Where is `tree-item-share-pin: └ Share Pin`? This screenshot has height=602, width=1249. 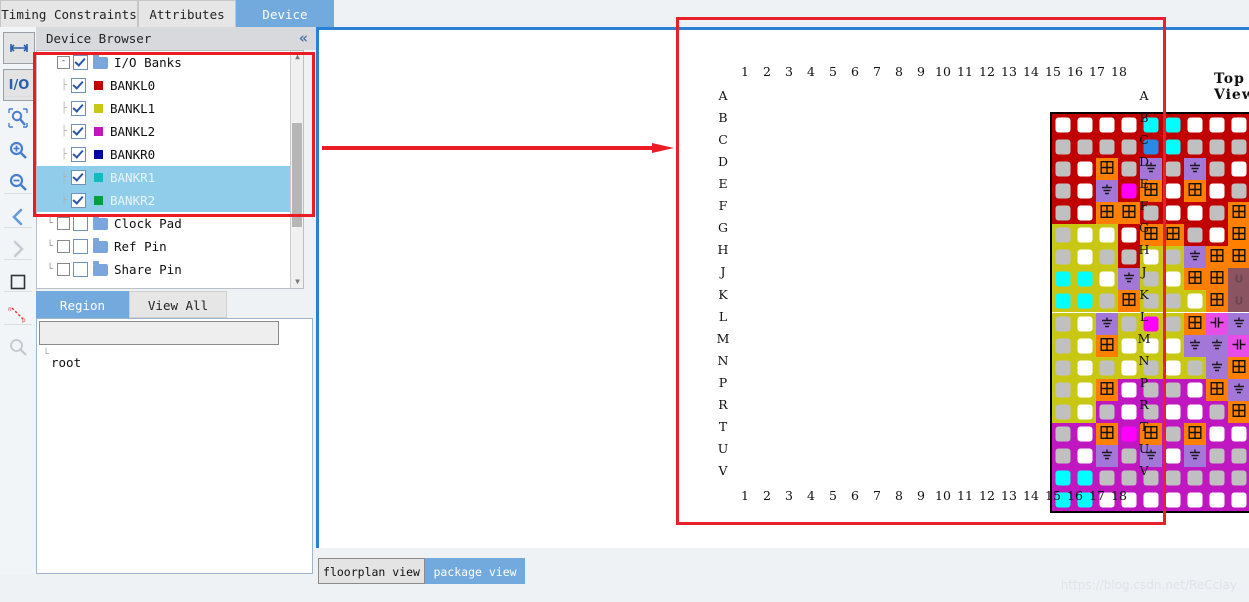 tree-item-share-pin: └ Share Pin is located at coordinates (170, 269).